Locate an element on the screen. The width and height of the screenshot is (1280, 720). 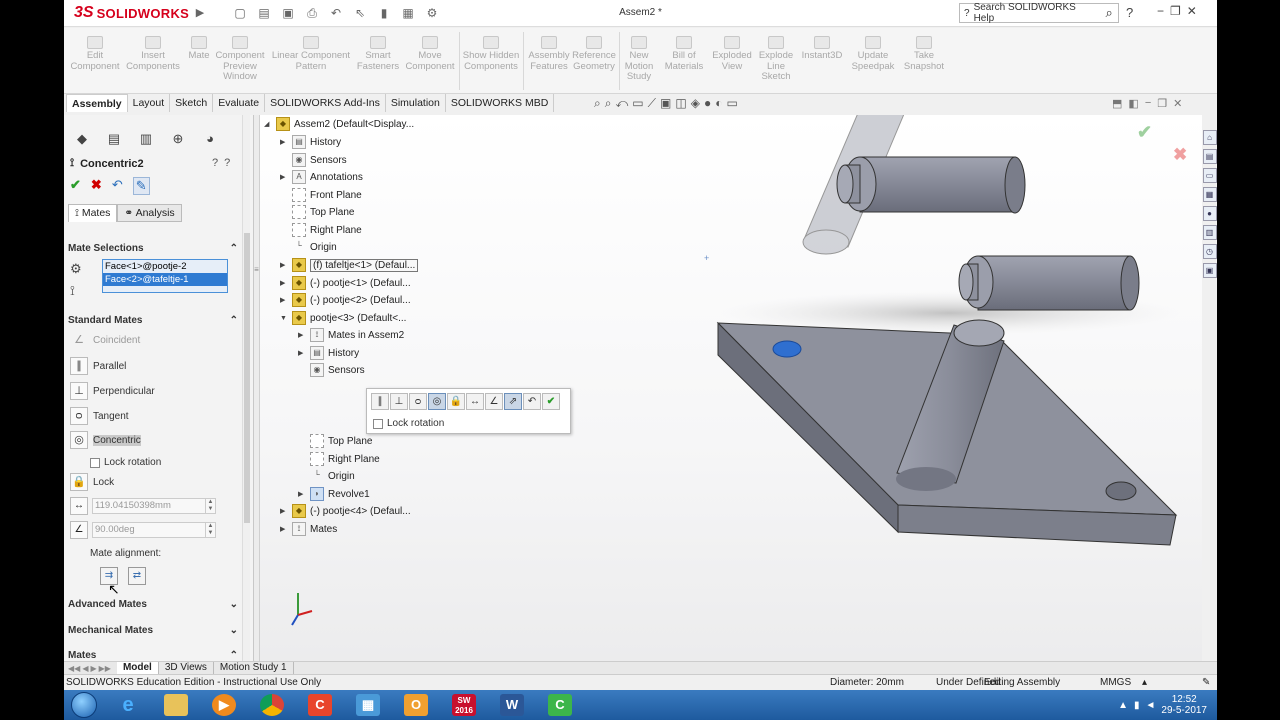
volume-icon: ◄ is located at coordinates (1151, 705).